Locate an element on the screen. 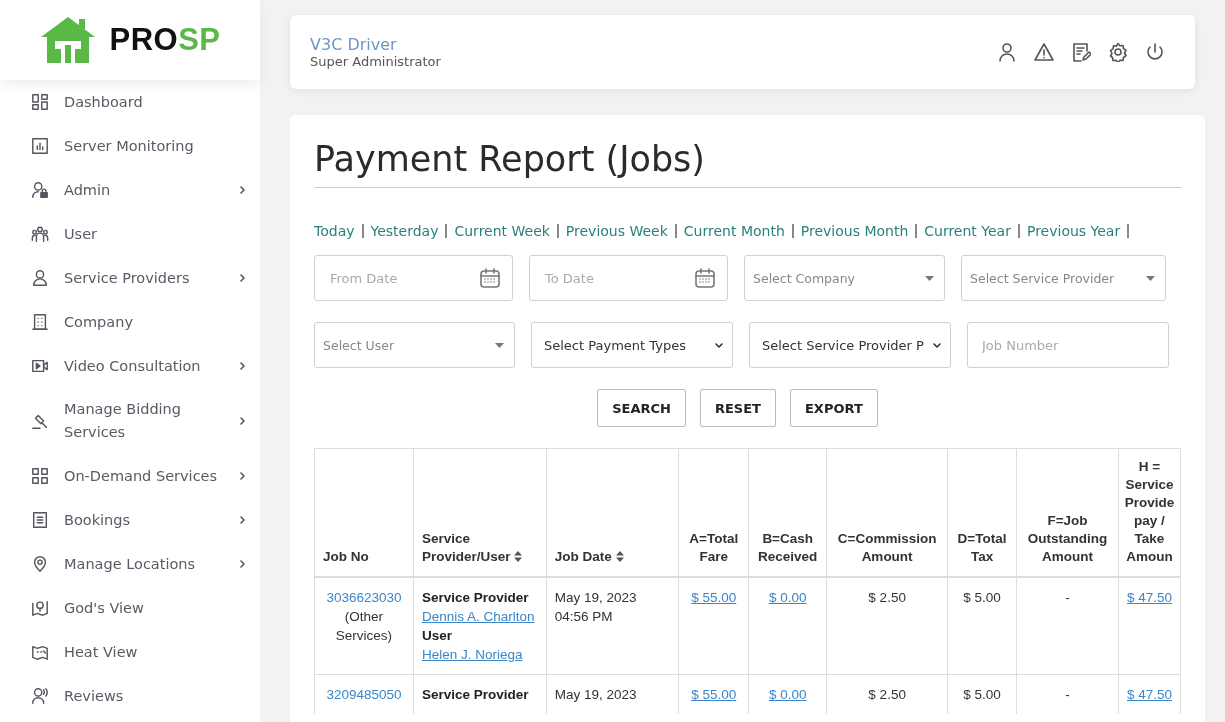 The image size is (1225, 722). sidebar-item: Manage Locations is located at coordinates (130, 564).